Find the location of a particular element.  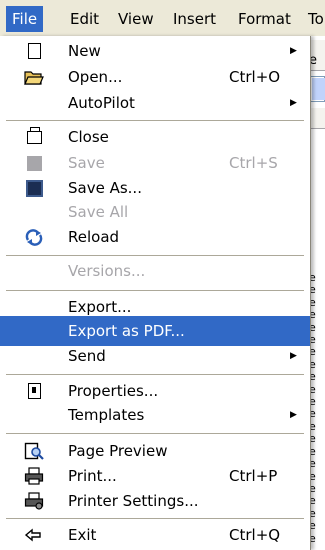

menu-item-label: Reload is located at coordinates (94, 237).